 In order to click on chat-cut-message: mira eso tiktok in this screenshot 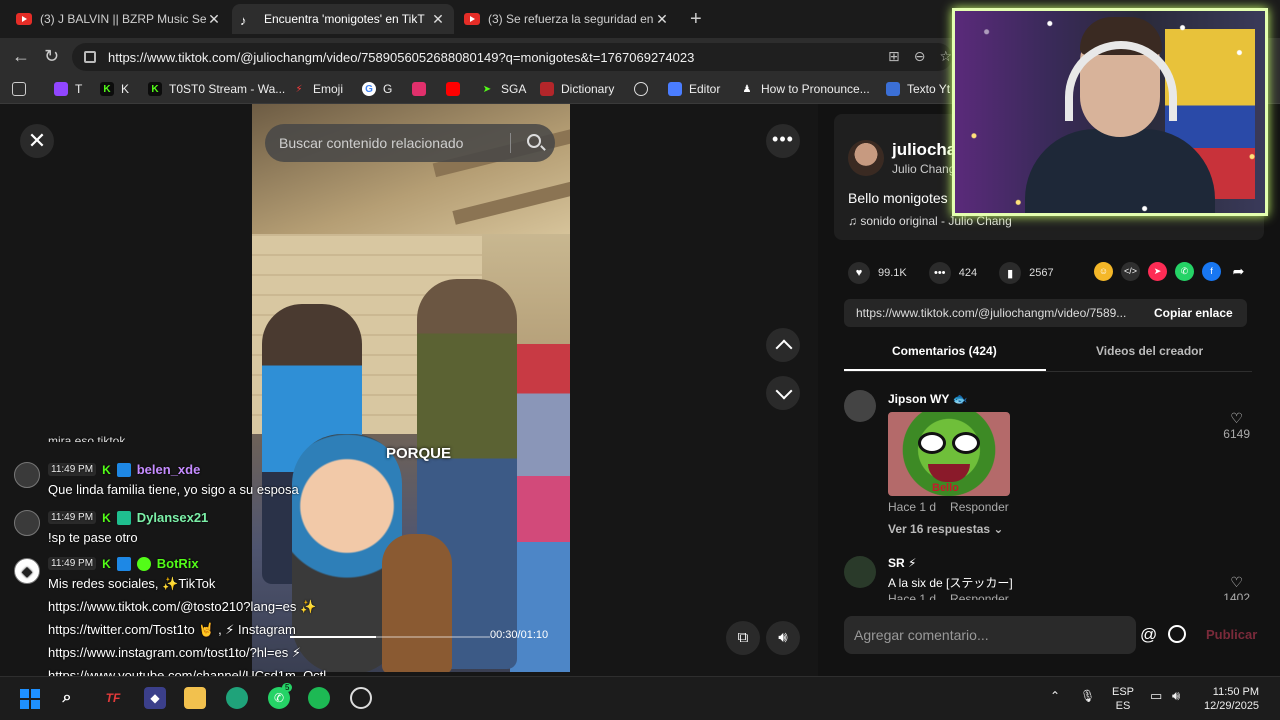, I will do `click(87, 438)`.